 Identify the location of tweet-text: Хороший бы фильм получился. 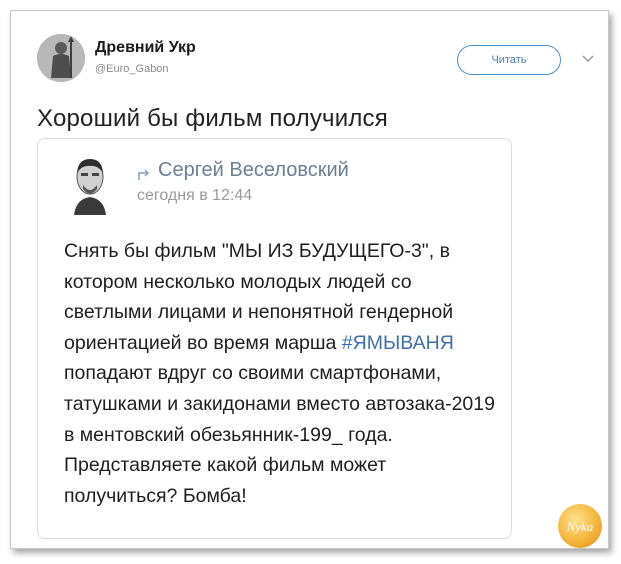
(212, 118).